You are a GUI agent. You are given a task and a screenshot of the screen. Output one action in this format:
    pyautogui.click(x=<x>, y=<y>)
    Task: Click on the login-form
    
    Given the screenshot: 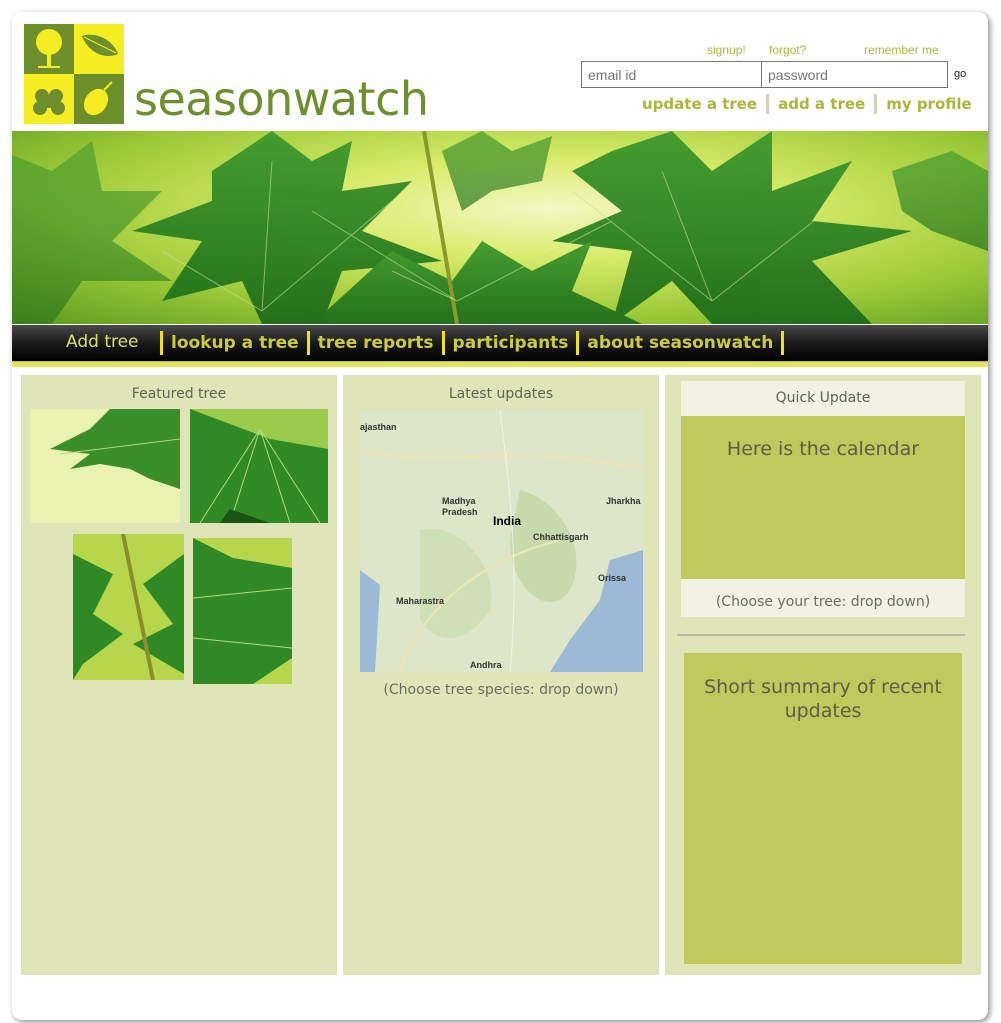 What is the action you would take?
    pyautogui.click(x=764, y=74)
    